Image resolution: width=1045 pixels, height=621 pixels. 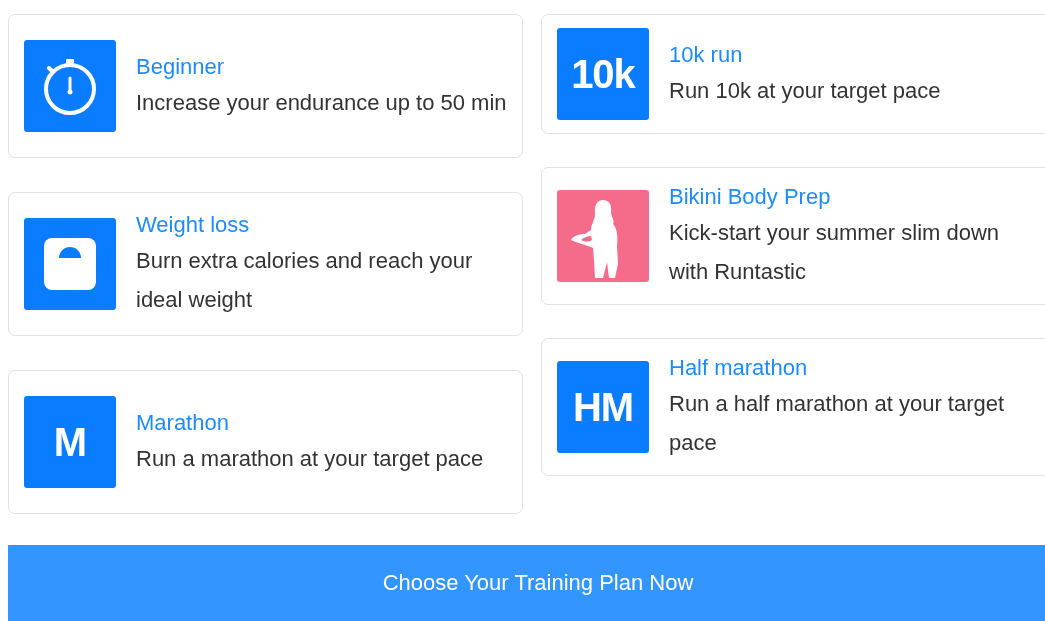 I want to click on plan-title: 10k run, so click(x=706, y=54).